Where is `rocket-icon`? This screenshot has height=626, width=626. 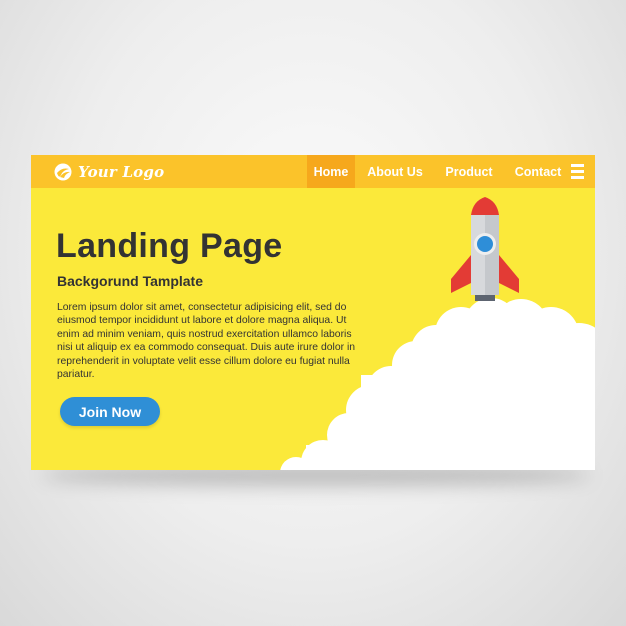 rocket-icon is located at coordinates (485, 266).